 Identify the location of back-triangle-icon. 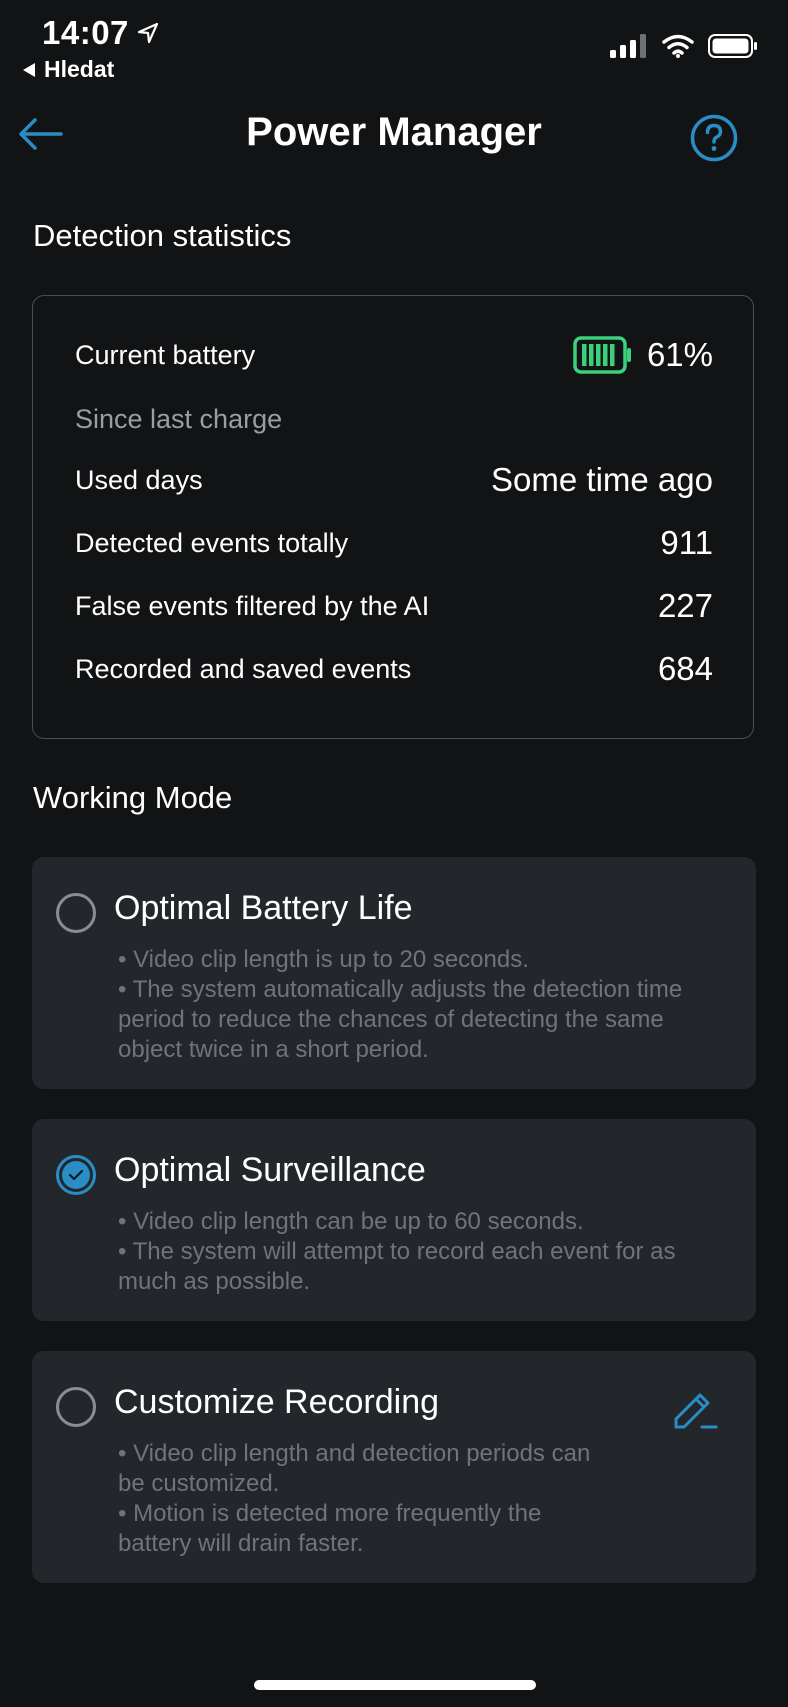
(29, 69).